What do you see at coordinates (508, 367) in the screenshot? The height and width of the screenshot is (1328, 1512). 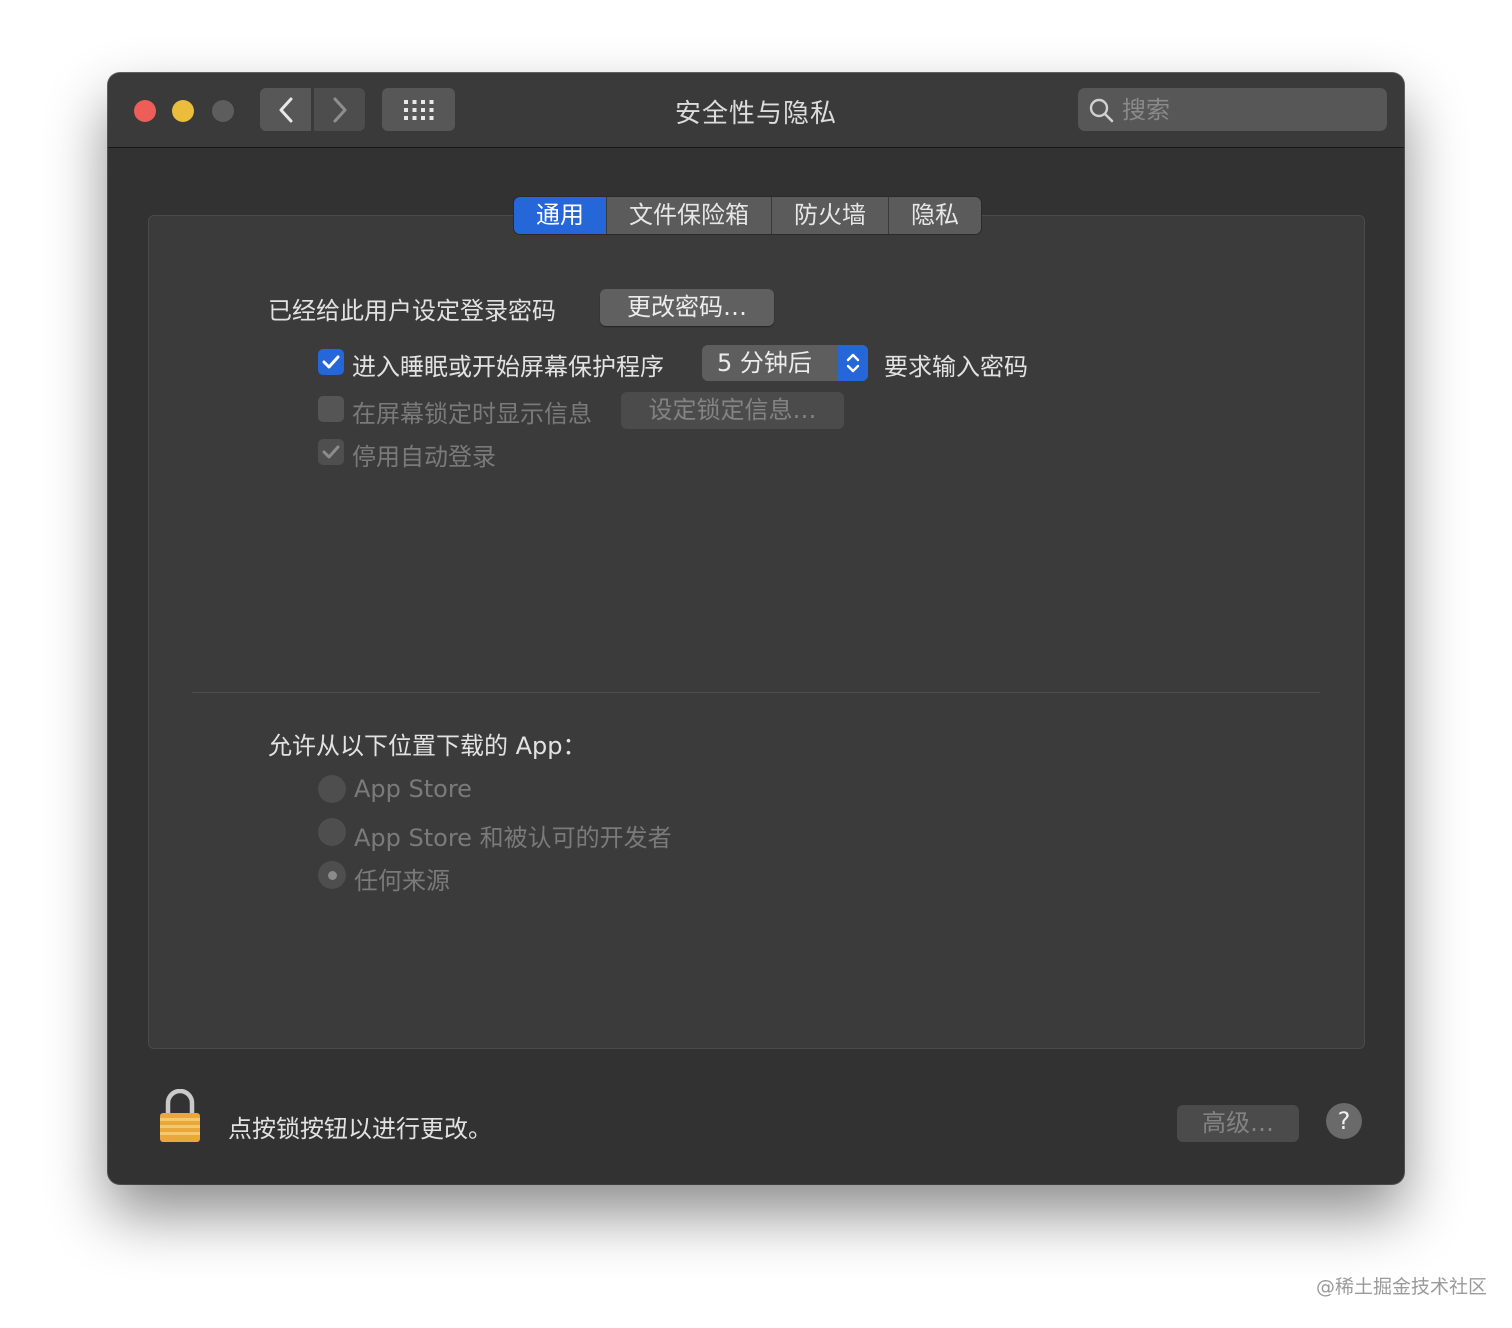 I see `require-password-label: 进入睡眠或开始屏幕保护程序` at bounding box center [508, 367].